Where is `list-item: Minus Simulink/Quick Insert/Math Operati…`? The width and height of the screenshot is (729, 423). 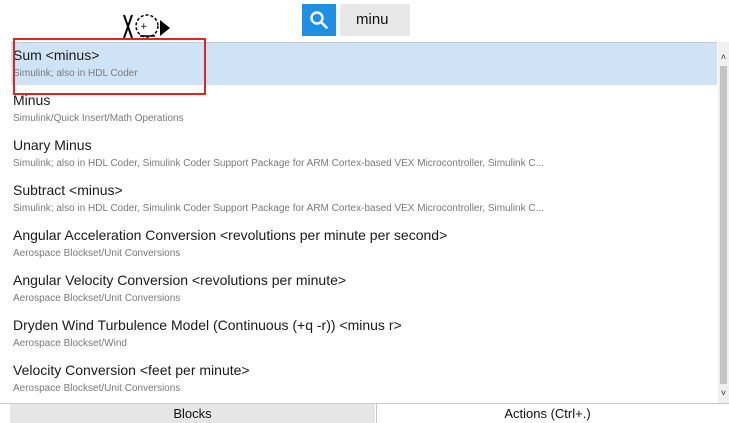
list-item: Minus Simulink/Quick Insert/Math Operati… is located at coordinates (364, 109).